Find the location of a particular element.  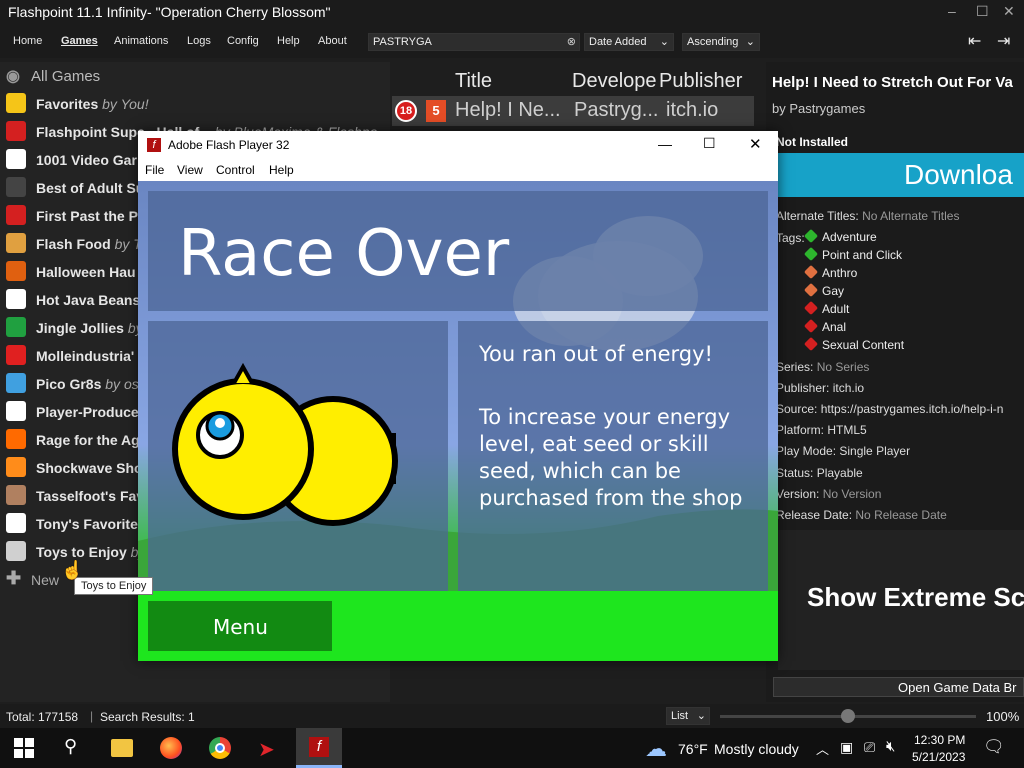

all-games-item: ◉ All Games is located at coordinates (195, 76).